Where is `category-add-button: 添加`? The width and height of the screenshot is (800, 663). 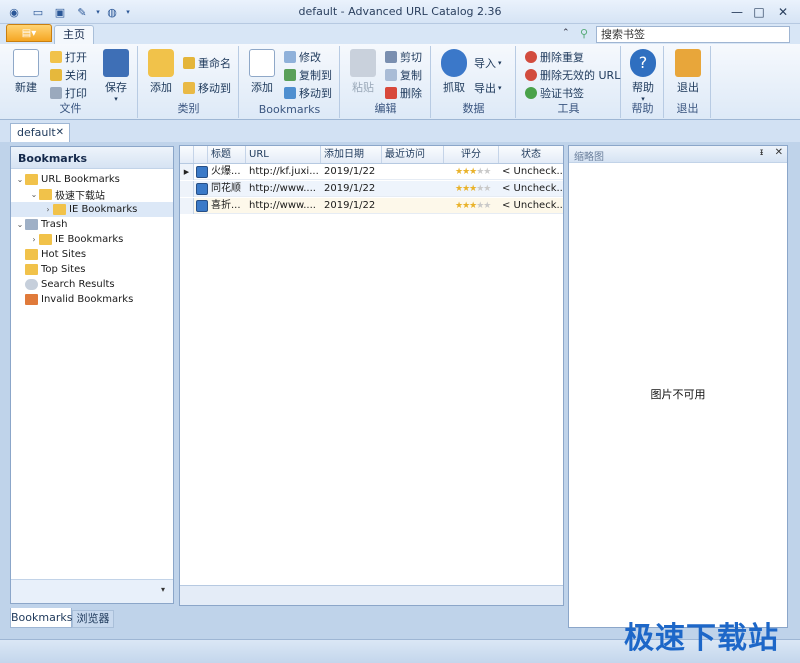
category-add-button: 添加 is located at coordinates (161, 72).